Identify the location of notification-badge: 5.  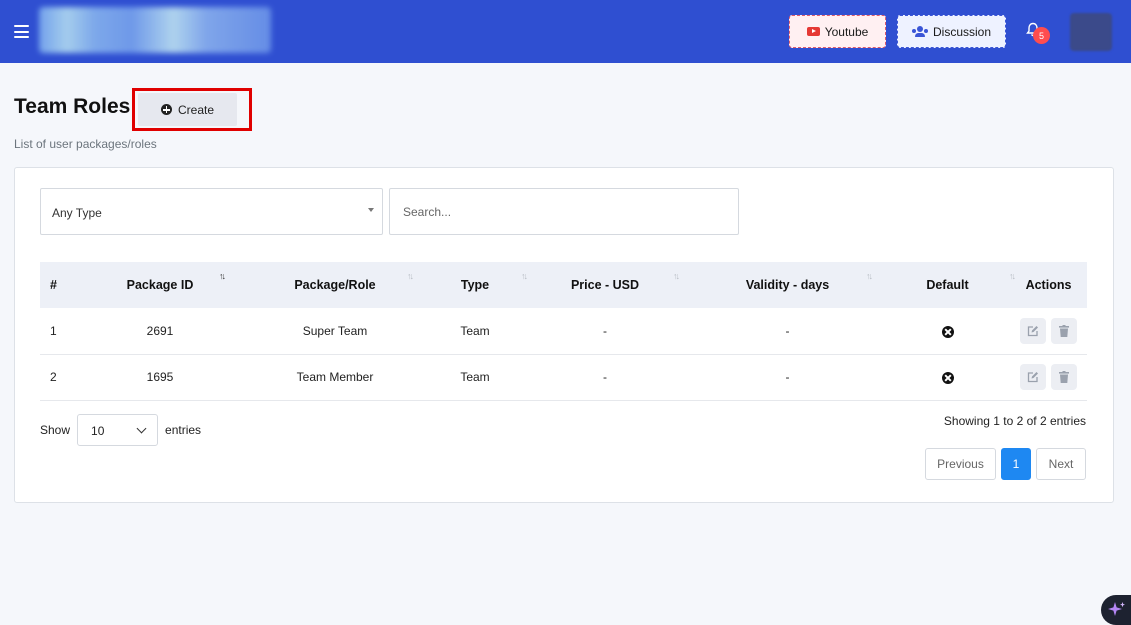
(1041, 35).